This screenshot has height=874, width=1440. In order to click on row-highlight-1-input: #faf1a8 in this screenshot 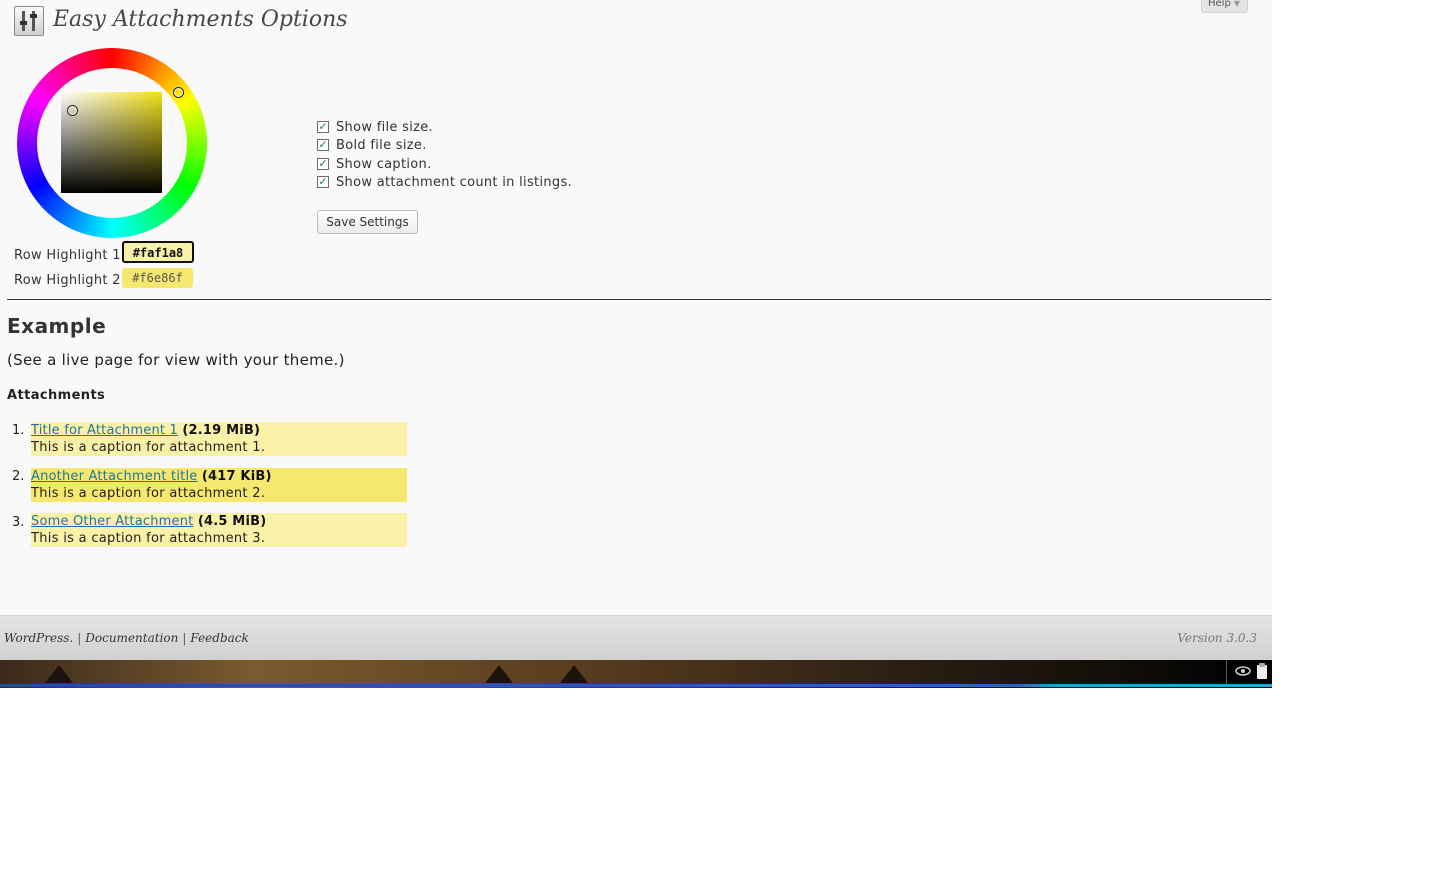, I will do `click(158, 252)`.